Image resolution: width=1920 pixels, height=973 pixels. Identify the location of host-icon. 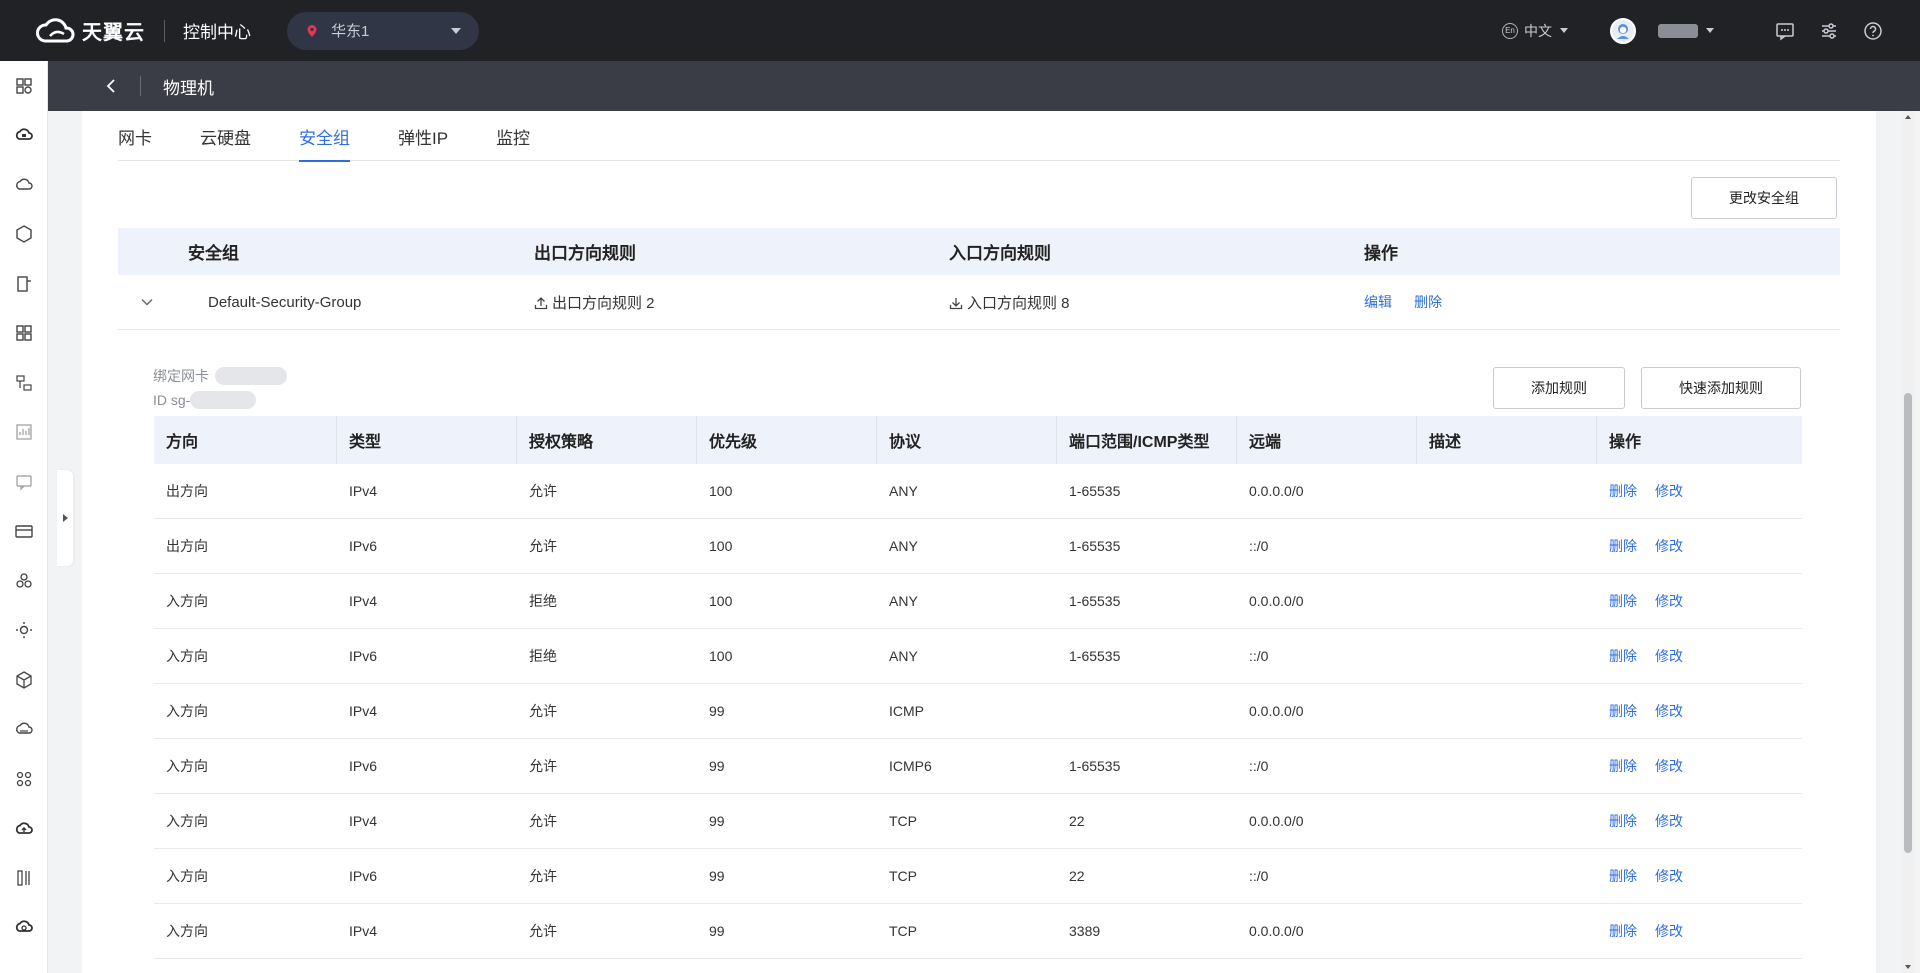
(24, 284).